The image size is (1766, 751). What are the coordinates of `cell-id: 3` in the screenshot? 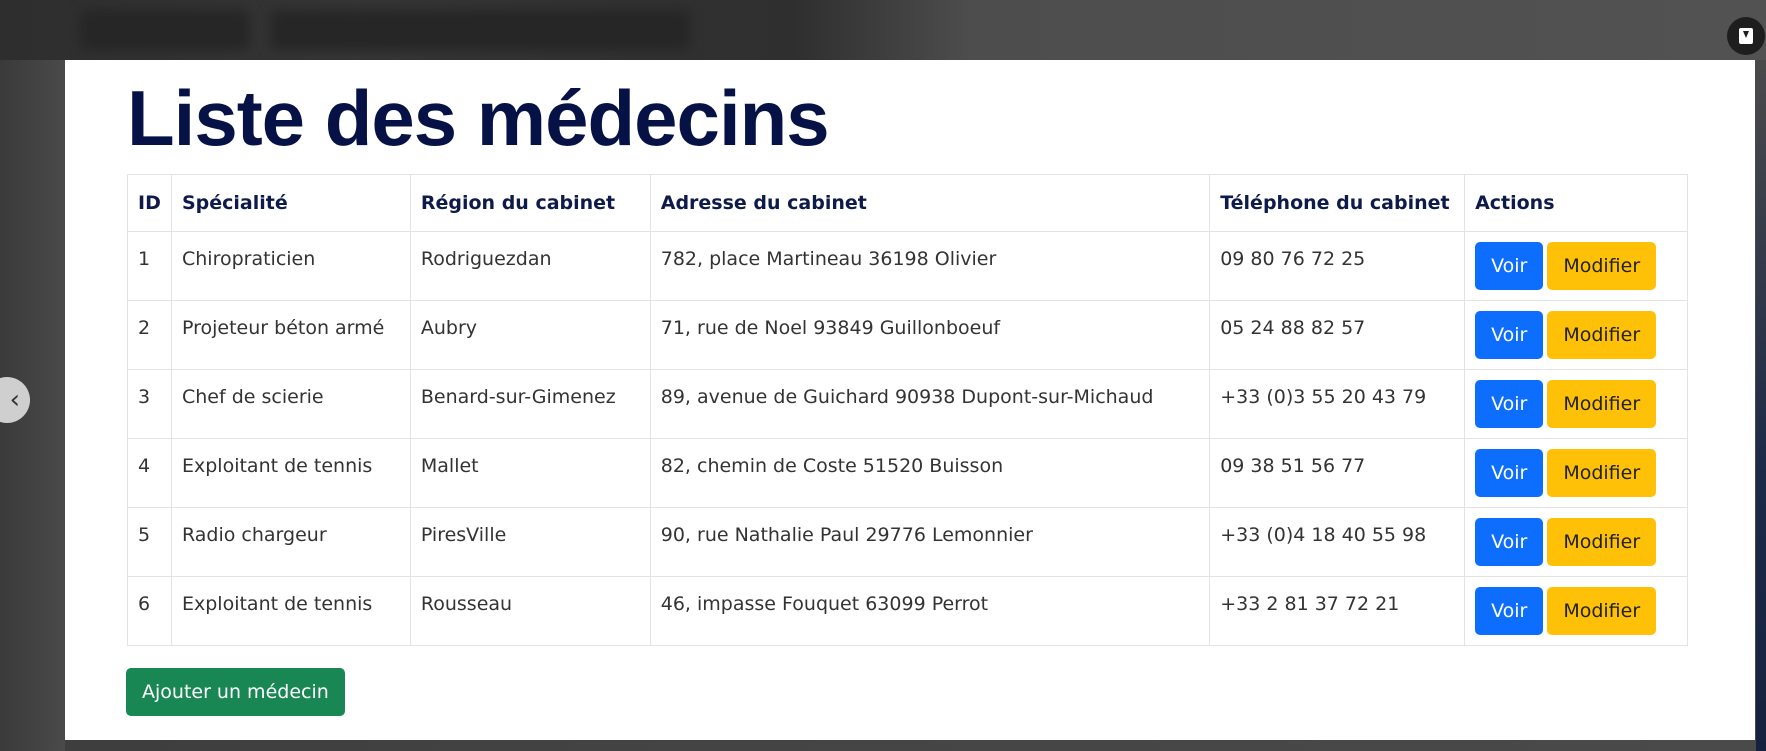 It's located at (149, 404).